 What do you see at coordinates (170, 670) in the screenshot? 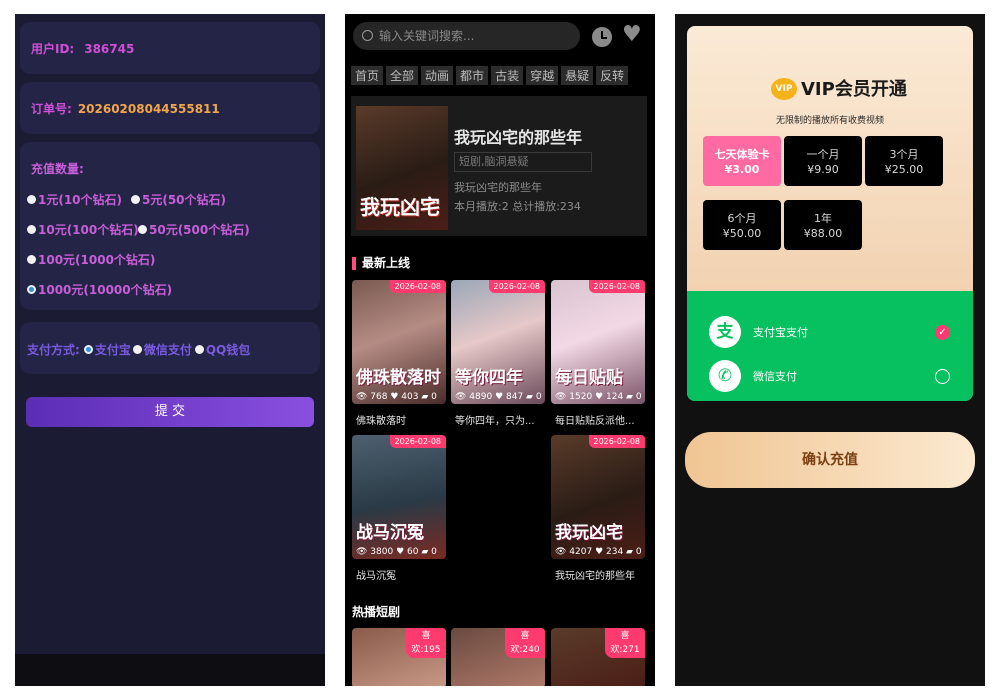
I see `bottom-bar` at bounding box center [170, 670].